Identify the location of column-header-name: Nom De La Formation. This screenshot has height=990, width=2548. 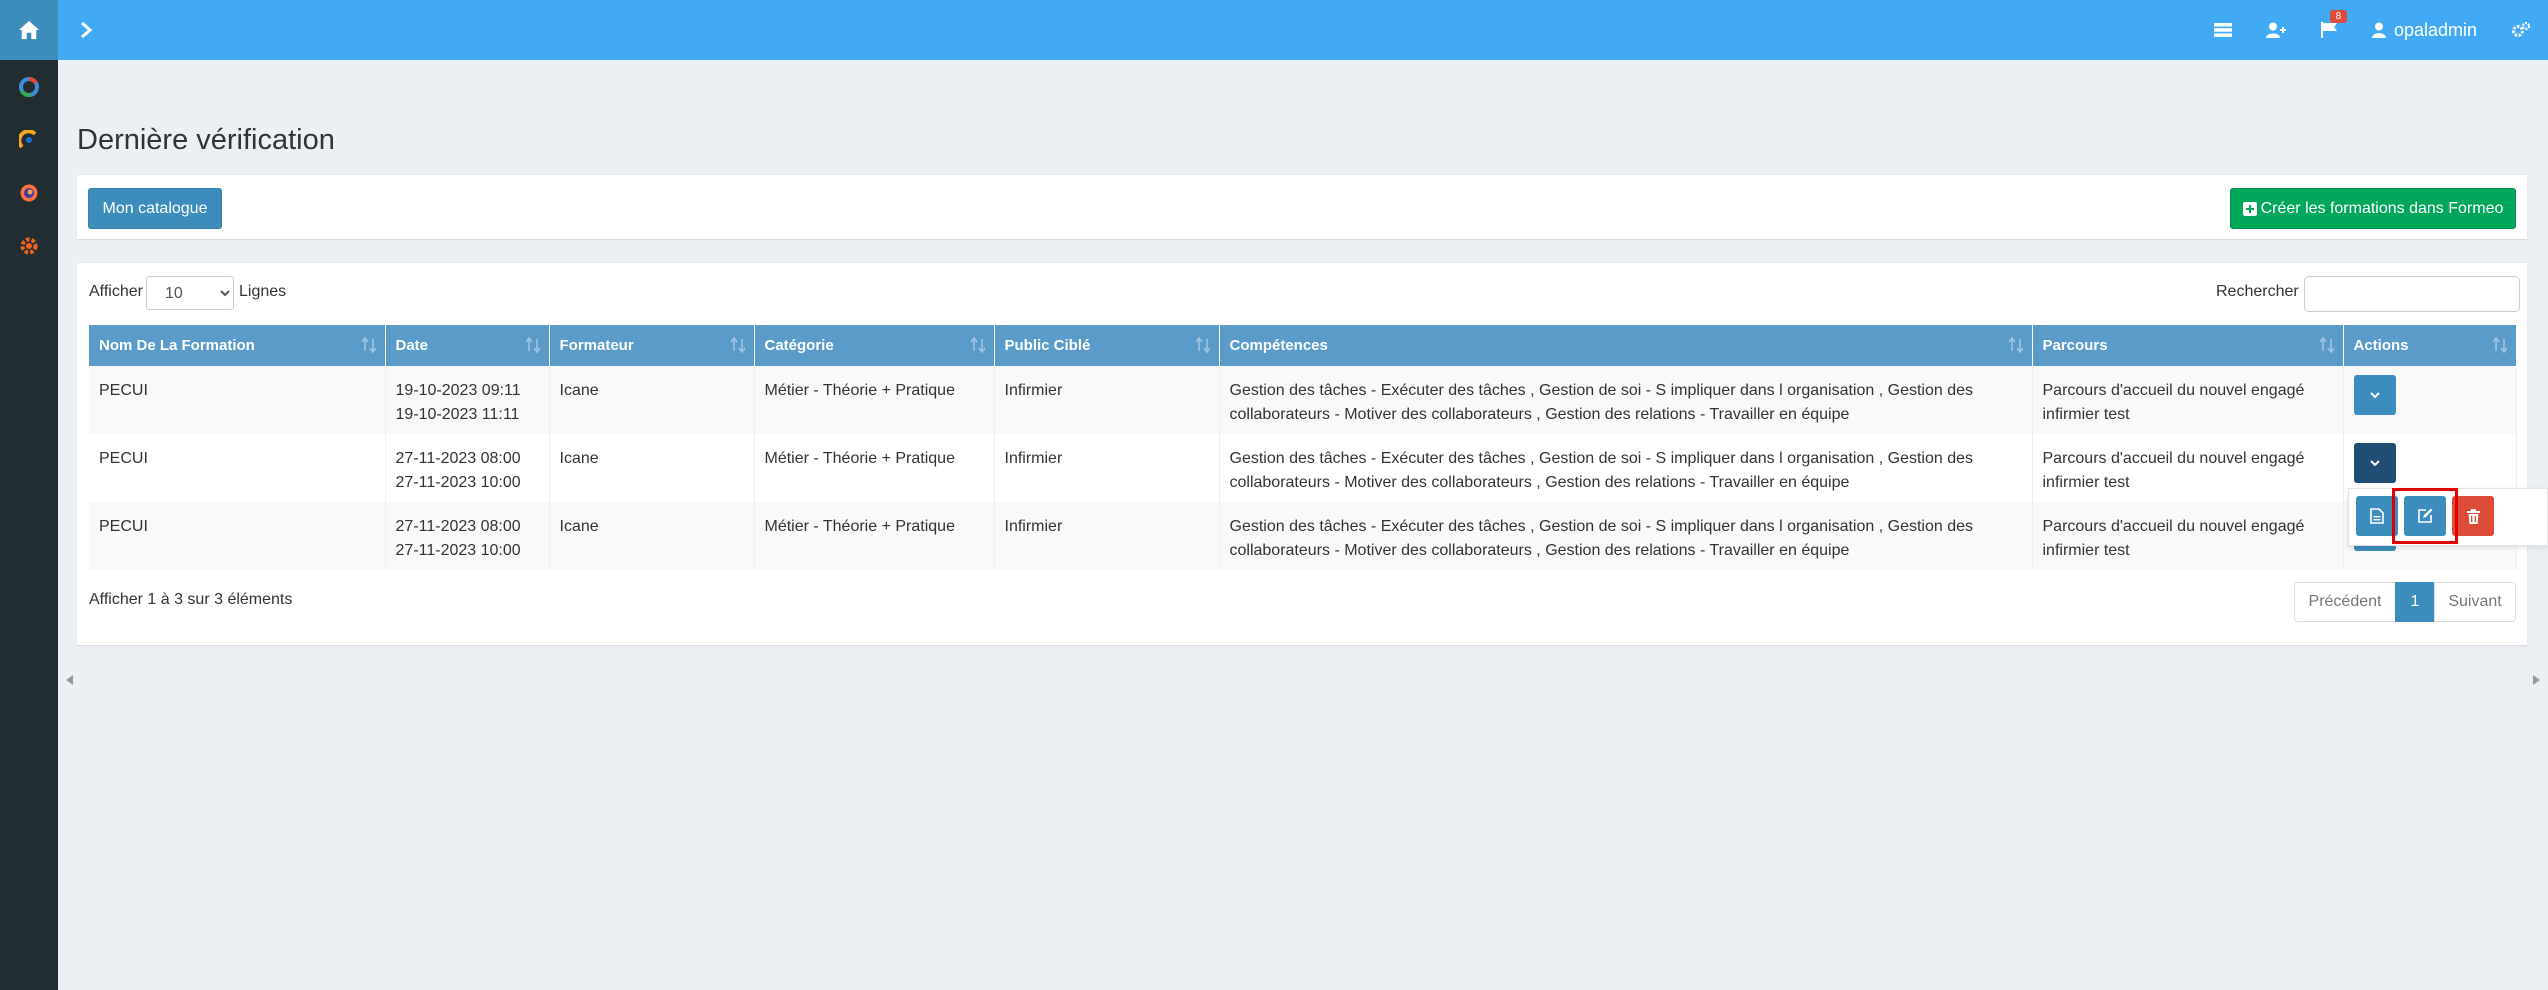
(237, 345).